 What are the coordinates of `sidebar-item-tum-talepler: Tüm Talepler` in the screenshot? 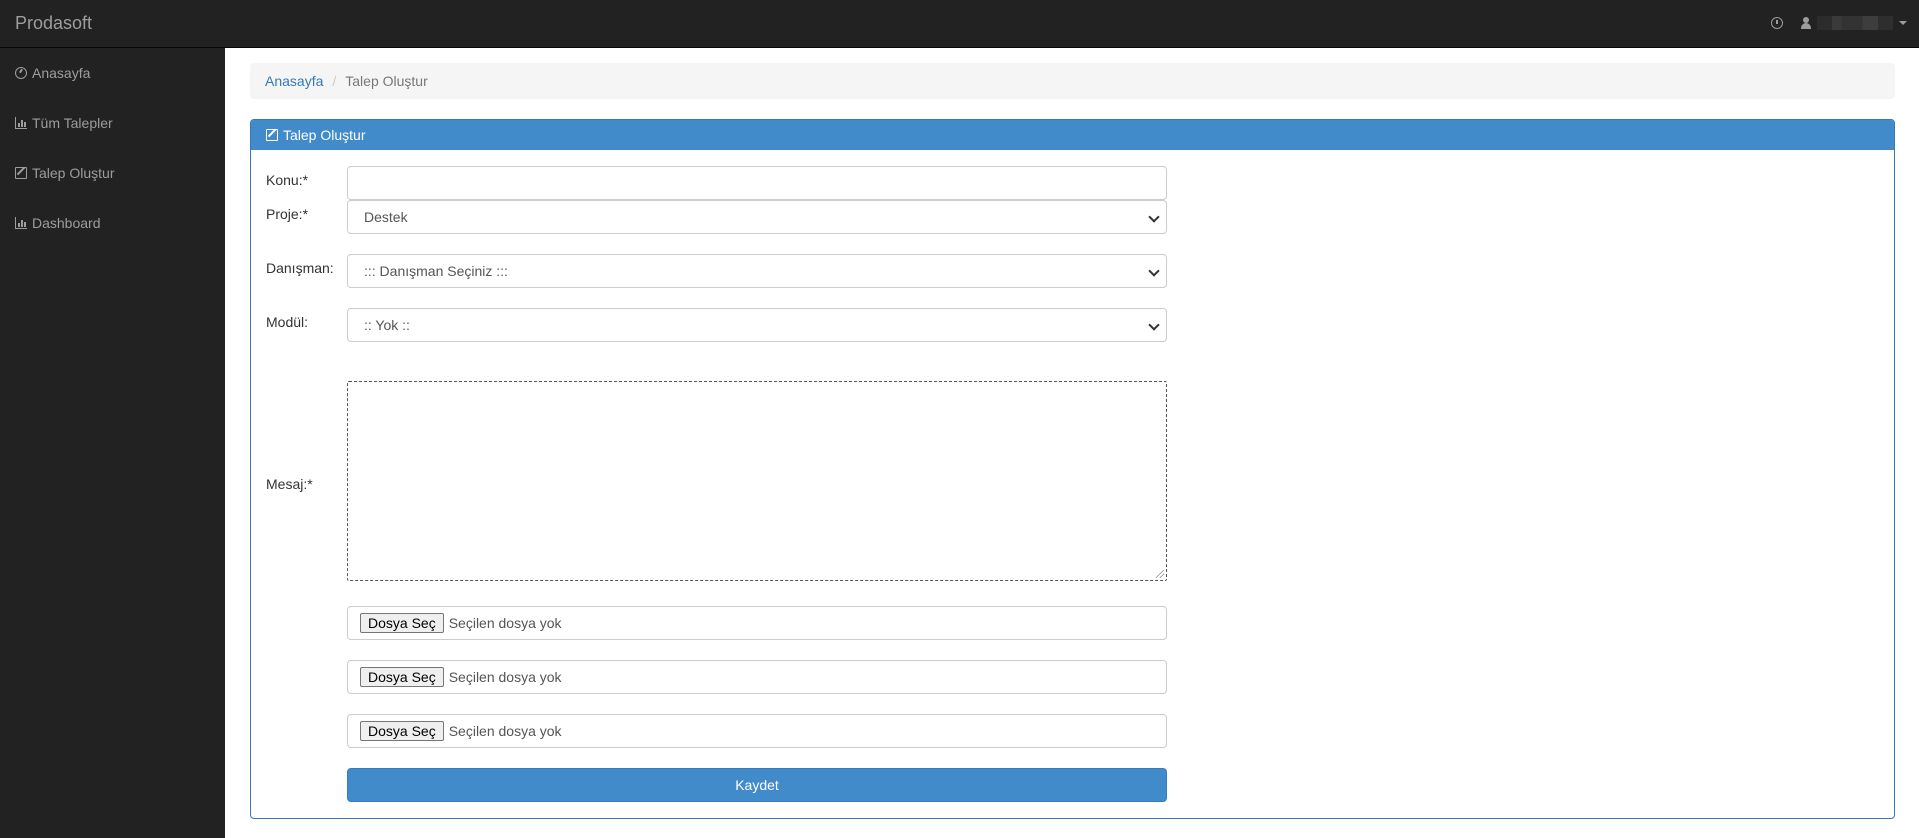 It's located at (112, 123).